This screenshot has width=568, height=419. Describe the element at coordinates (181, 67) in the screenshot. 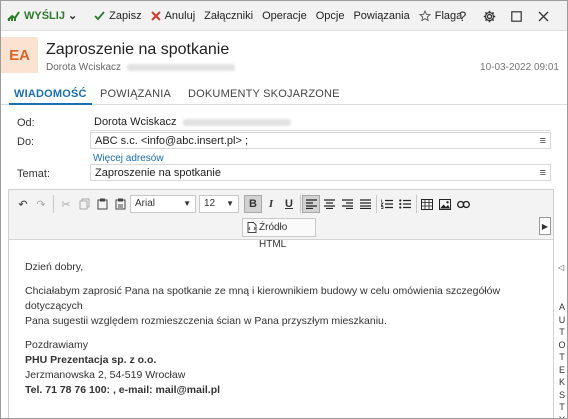

I see `sender-email-redacted` at that location.